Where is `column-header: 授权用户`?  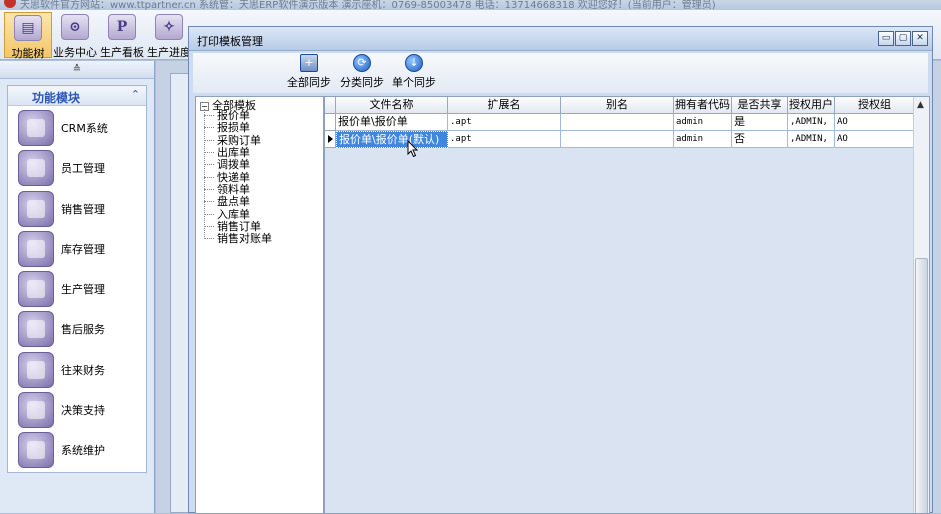
column-header: 授权用户 is located at coordinates (811, 105).